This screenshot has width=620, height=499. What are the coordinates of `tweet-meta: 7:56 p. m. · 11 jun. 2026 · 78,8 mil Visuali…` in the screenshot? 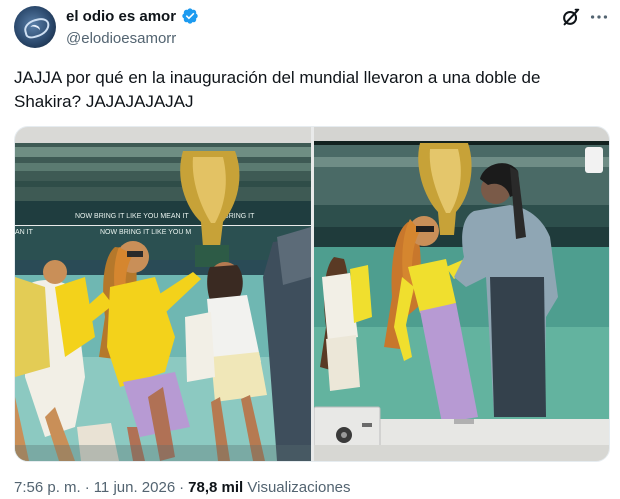 It's located at (182, 487).